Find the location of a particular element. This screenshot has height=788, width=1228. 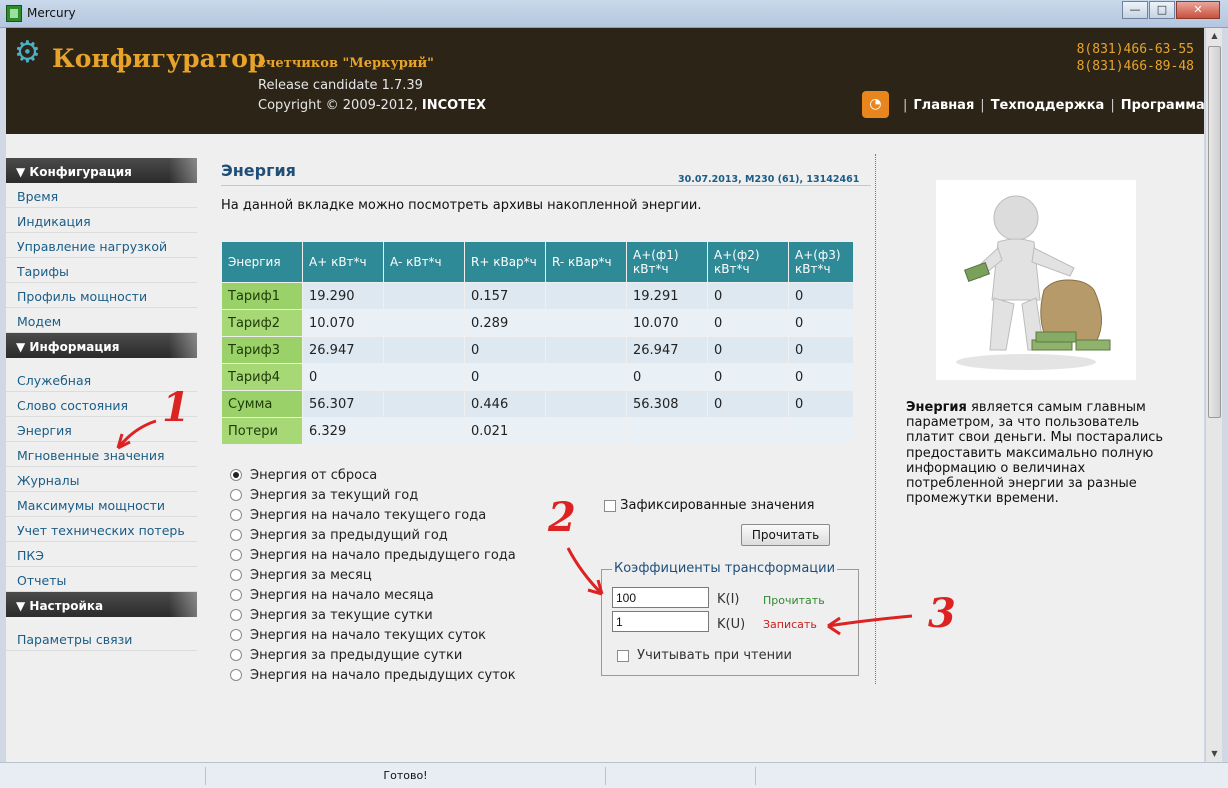

close-button: ✕ is located at coordinates (1198, 10).